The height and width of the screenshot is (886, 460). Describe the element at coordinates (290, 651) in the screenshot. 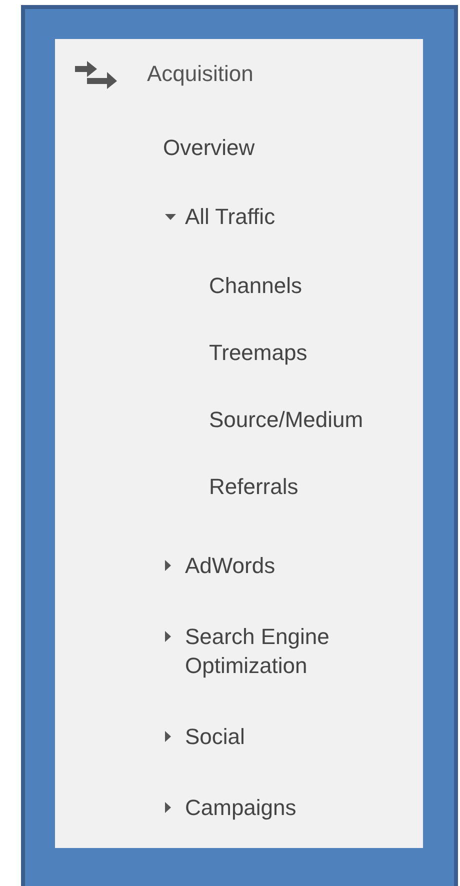

I see `nav-group: Search Engine Optimization` at that location.